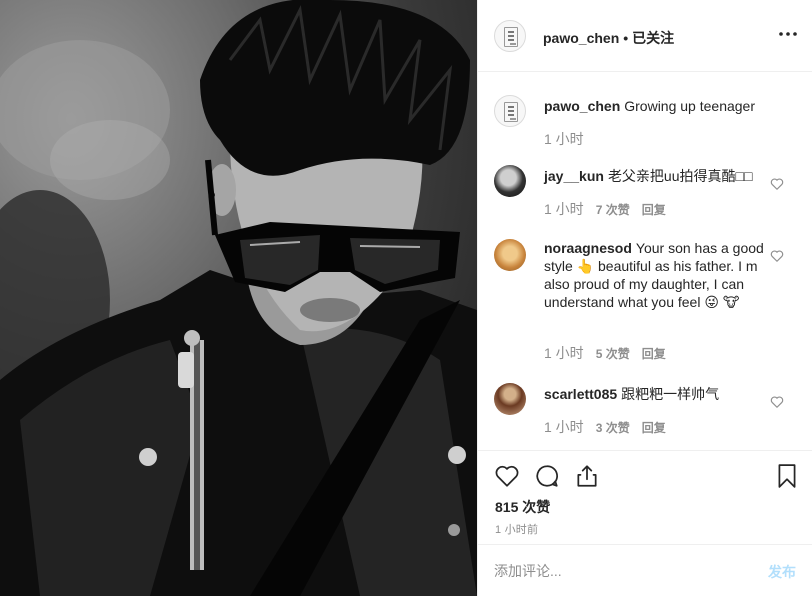 The height and width of the screenshot is (596, 812). I want to click on comment-meta: 1 小时 5 次赞 回复, so click(611, 353).